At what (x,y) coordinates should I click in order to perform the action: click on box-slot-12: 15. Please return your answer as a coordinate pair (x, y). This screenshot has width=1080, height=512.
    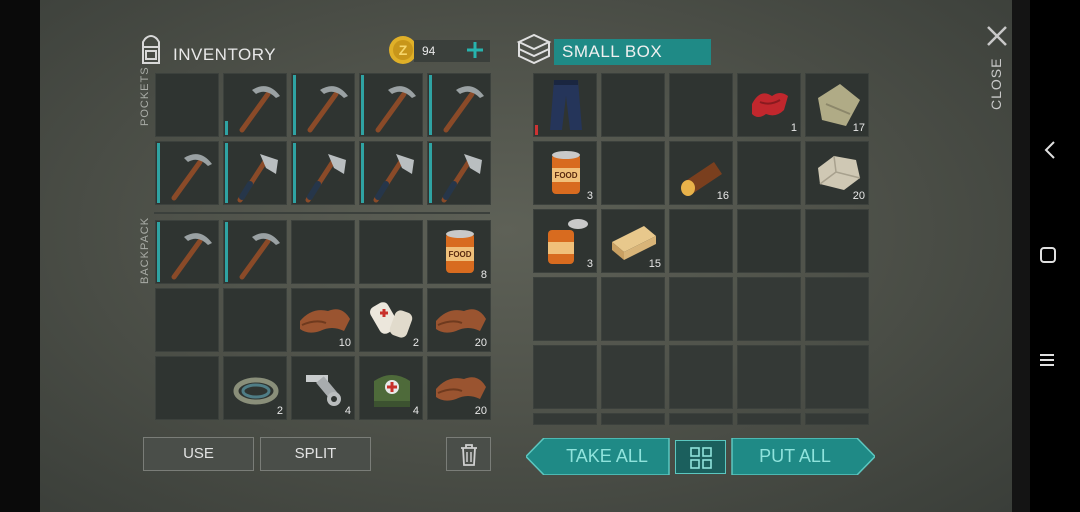
    Looking at the image, I should click on (633, 241).